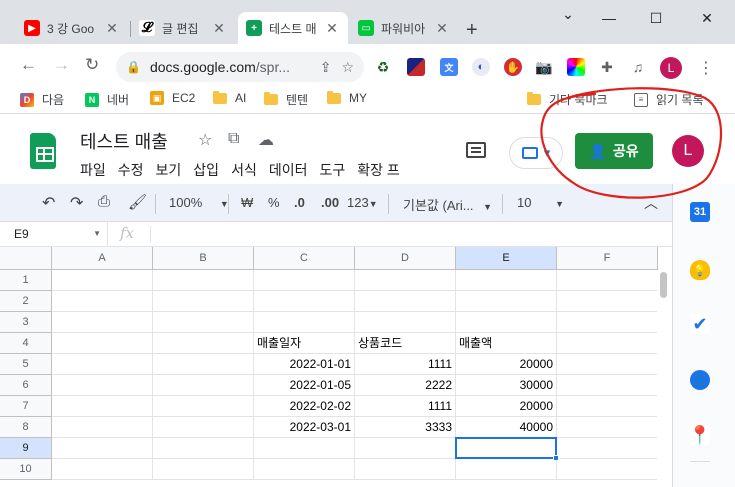 The height and width of the screenshot is (487, 735). Describe the element at coordinates (203, 469) in the screenshot. I see `cell-B10` at that location.